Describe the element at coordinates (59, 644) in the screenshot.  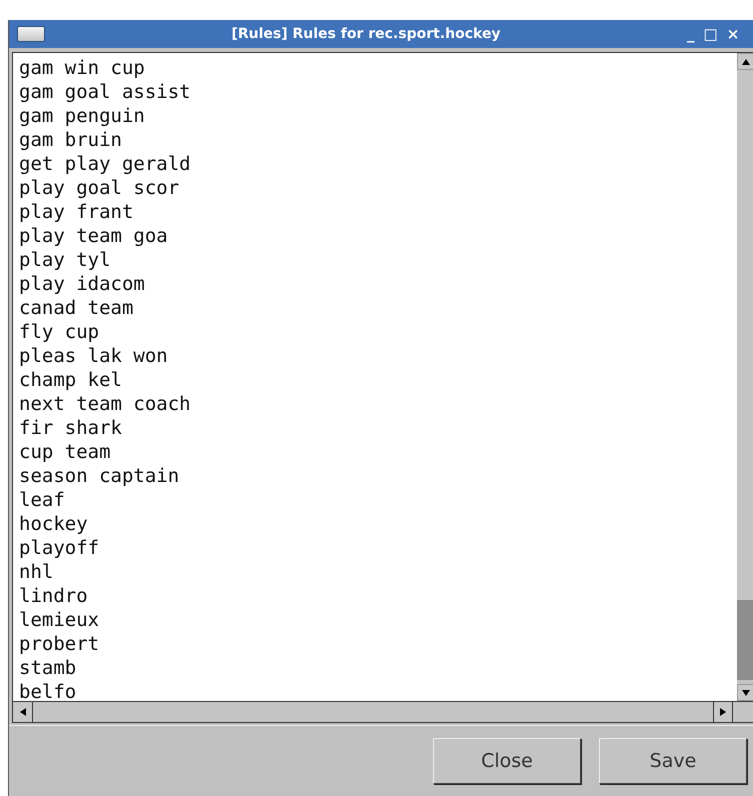
I see `text-line: probert` at that location.